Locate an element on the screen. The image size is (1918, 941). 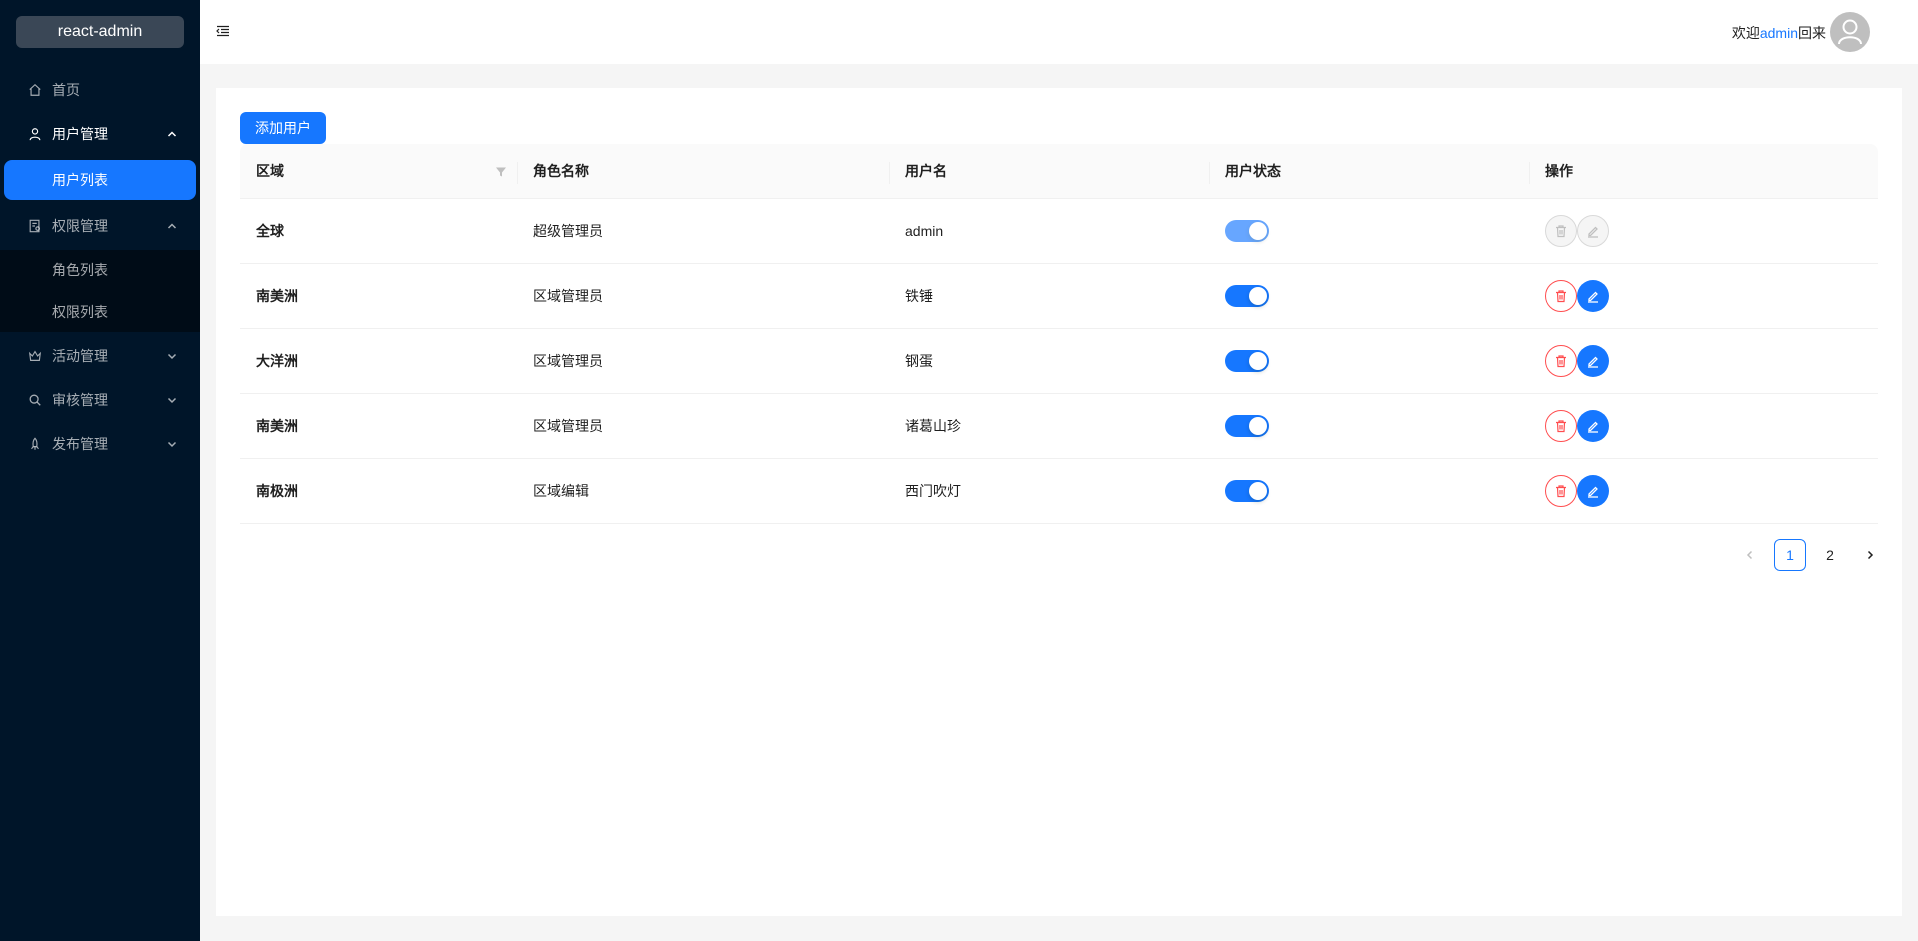
column-header-username: 用户名 is located at coordinates (1049, 171).